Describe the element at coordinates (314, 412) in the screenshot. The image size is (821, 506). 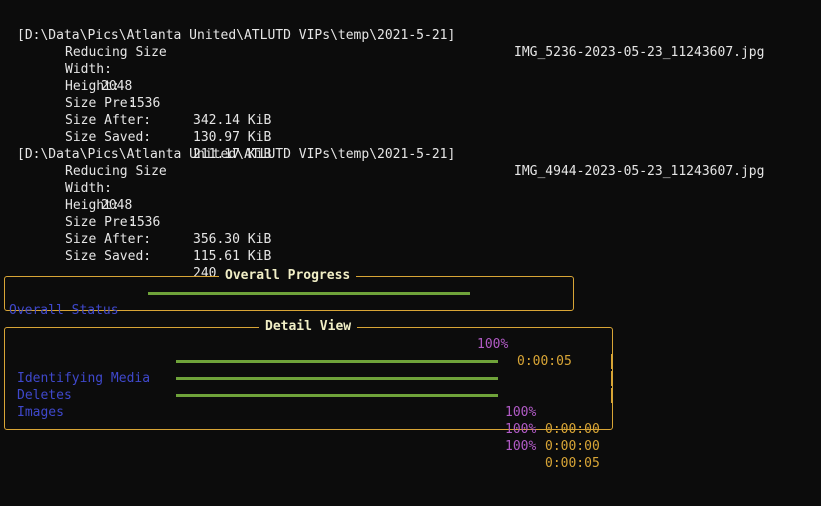
I see `progress-task-row: Deletes 100% 0:00:00` at that location.